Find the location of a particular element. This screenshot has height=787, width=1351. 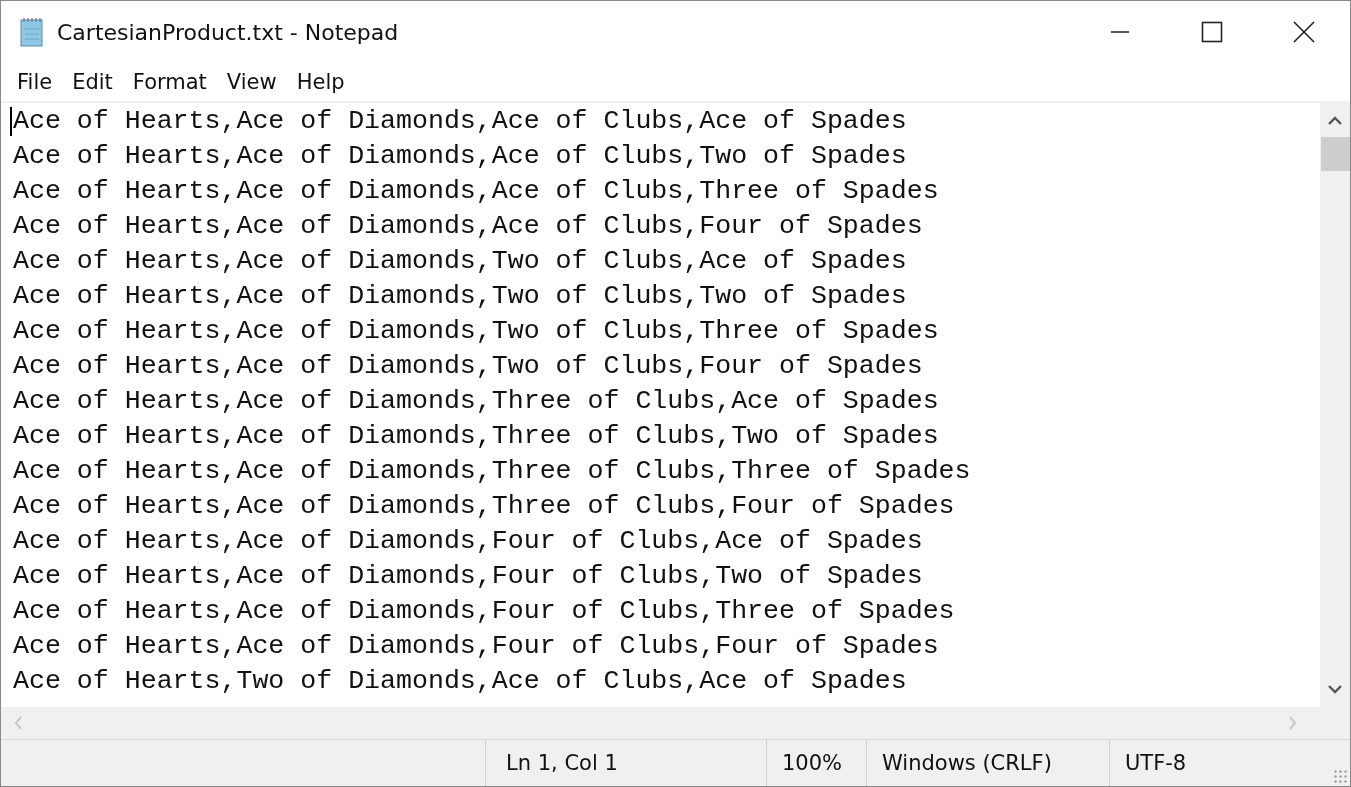

text-line: Ace of Hearts,Two of Diamonds,Ace of Clubs,Ace of Spades is located at coordinates (460, 681).